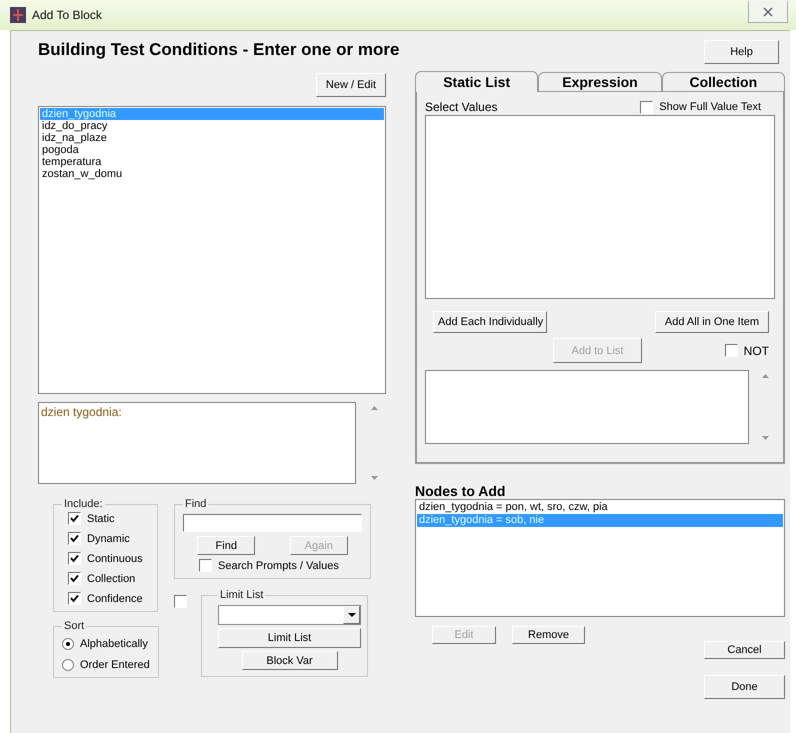  What do you see at coordinates (744, 687) in the screenshot?
I see `done-button: Done` at bounding box center [744, 687].